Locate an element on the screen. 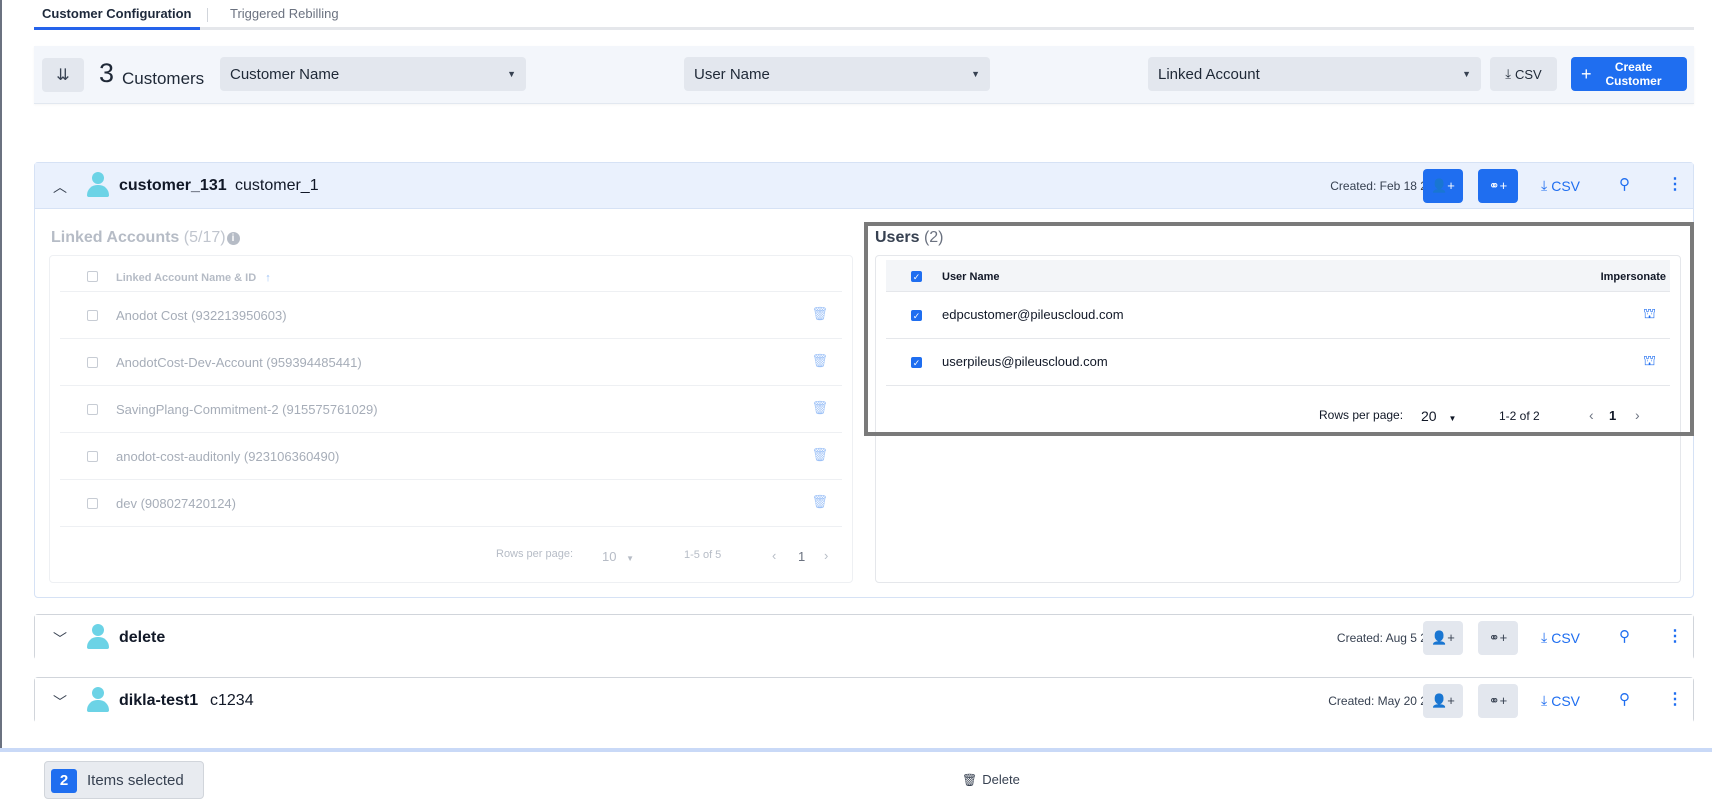 The image size is (1712, 802). pagination-range: 1-2 of 2 is located at coordinates (1519, 416).